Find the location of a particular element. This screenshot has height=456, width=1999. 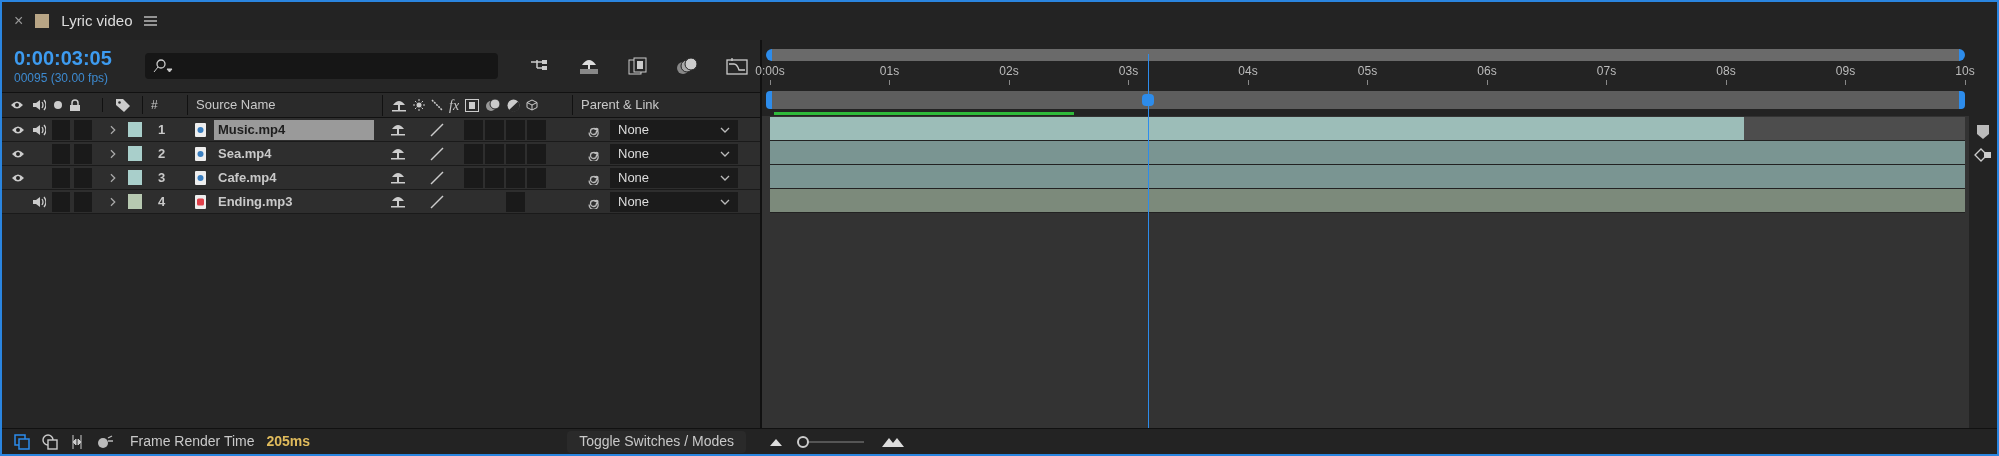

keyframe-navigator-icon is located at coordinates (1983, 155).